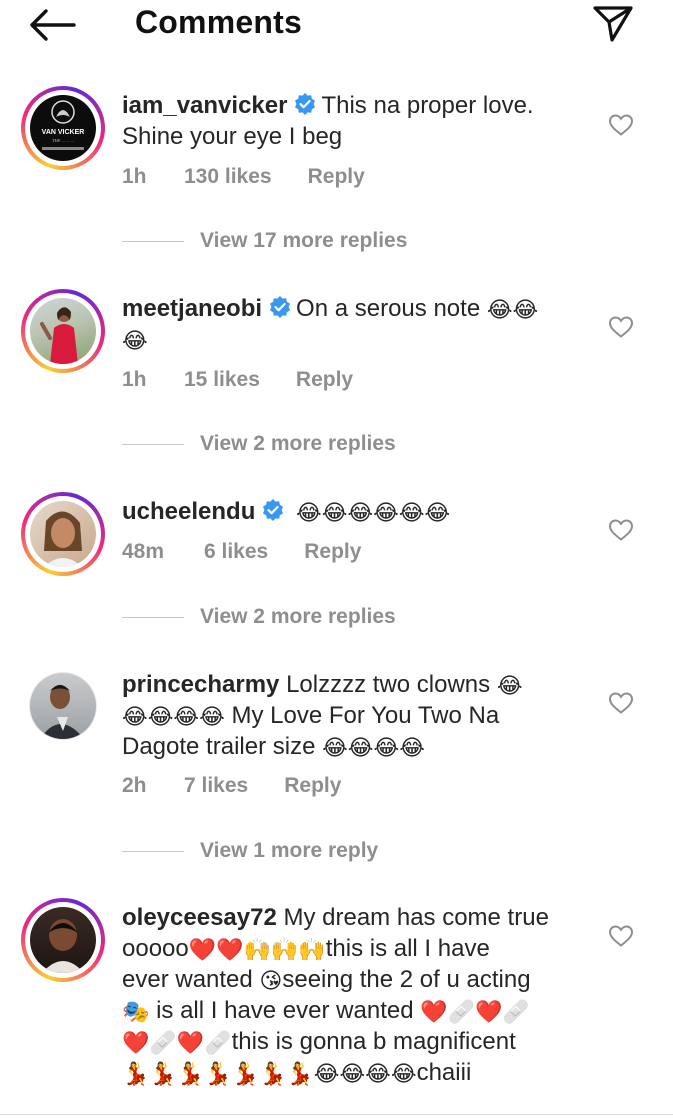 Image resolution: width=673 pixels, height=1119 pixels. Describe the element at coordinates (63, 132) in the screenshot. I see `svg-text: VAN VICKER` at that location.